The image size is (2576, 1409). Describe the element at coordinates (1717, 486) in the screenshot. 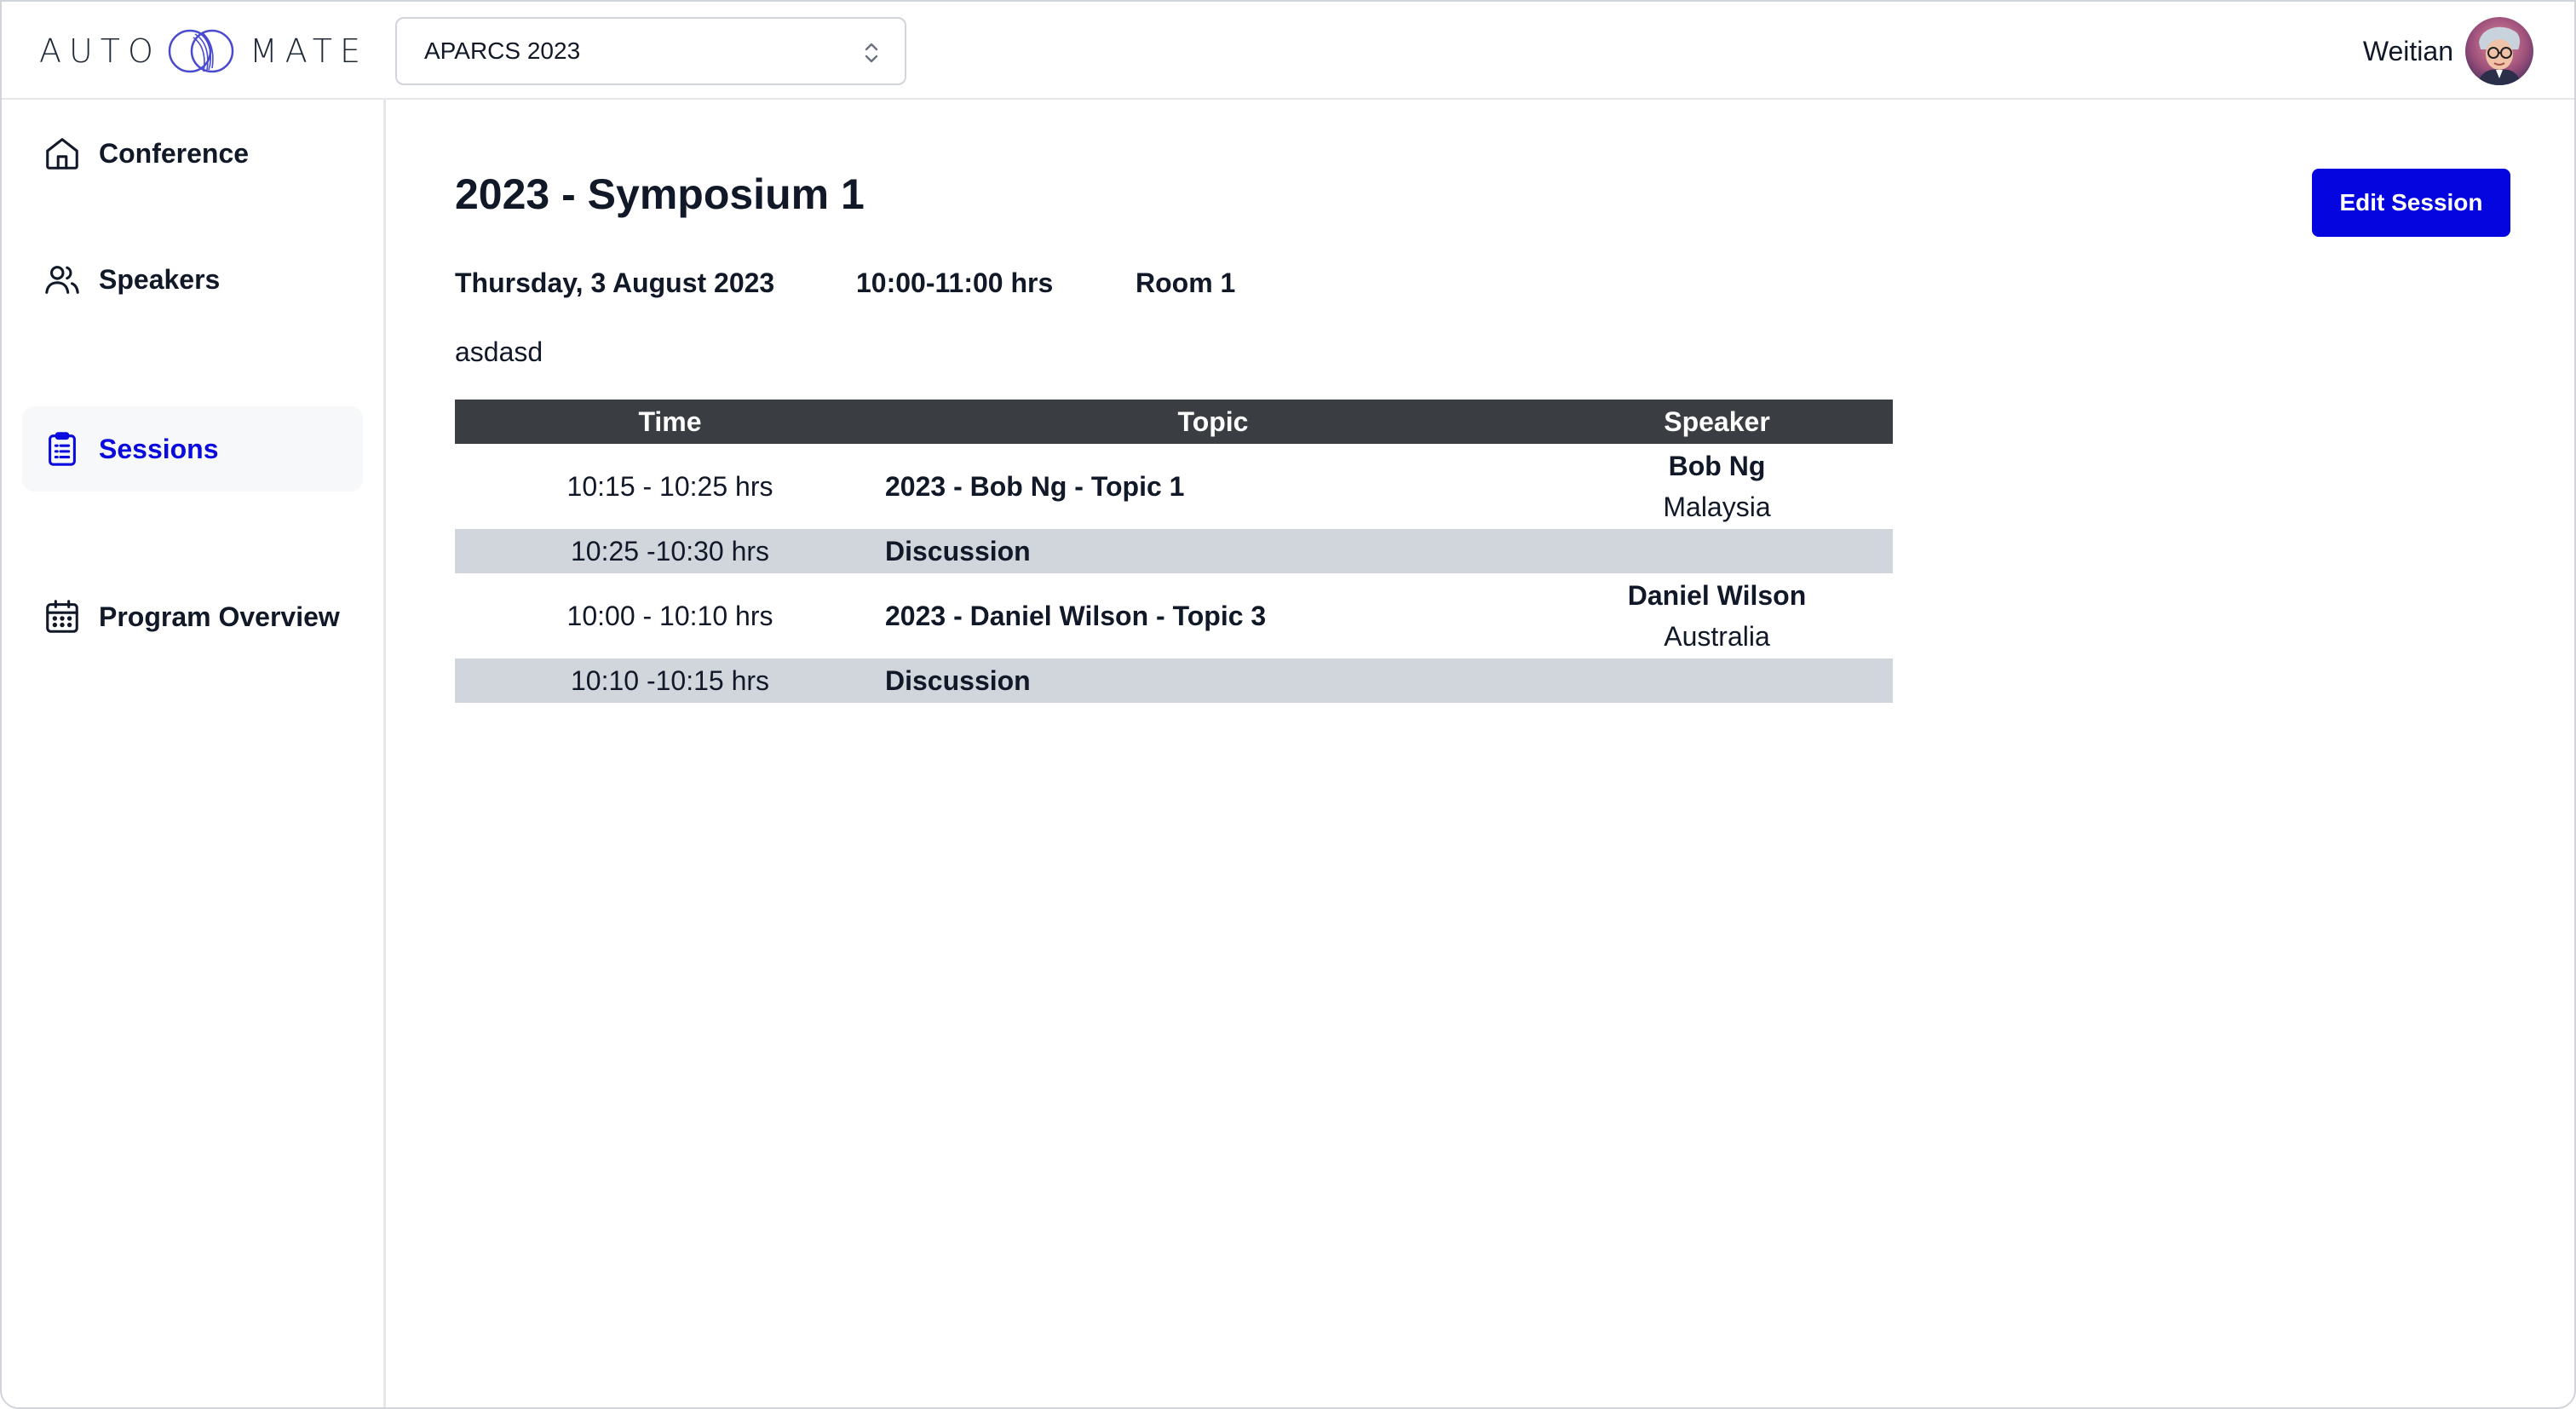

I see `row-speaker: Bob Ng Malaysia` at that location.